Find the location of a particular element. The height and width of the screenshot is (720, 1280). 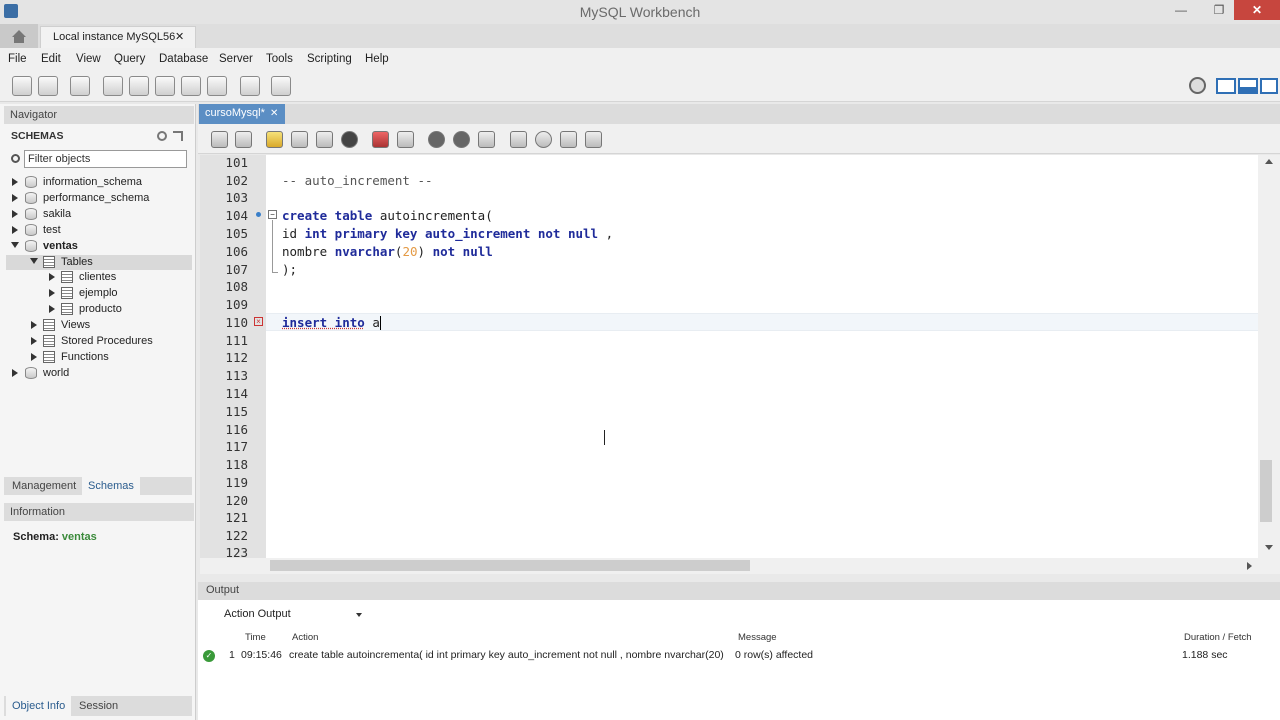

line-number: 105 is located at coordinates (236, 233).